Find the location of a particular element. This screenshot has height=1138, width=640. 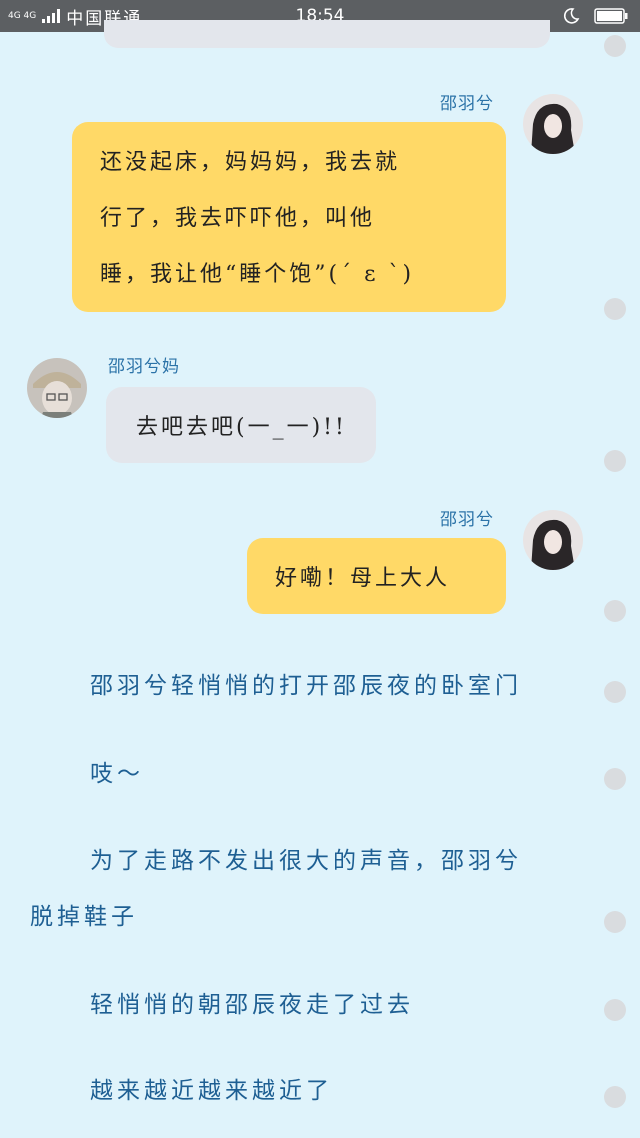

narration-line: 脱掉鞋子 is located at coordinates (84, 917).